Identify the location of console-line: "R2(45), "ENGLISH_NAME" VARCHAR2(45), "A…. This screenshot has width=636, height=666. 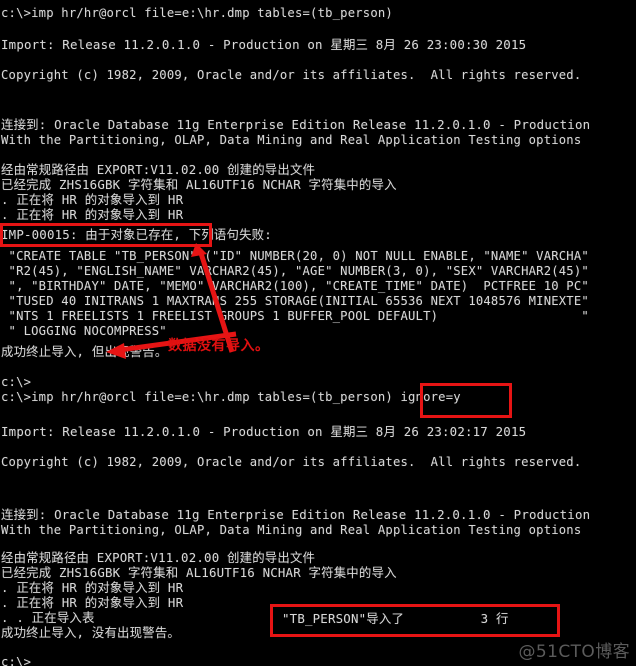
(295, 271).